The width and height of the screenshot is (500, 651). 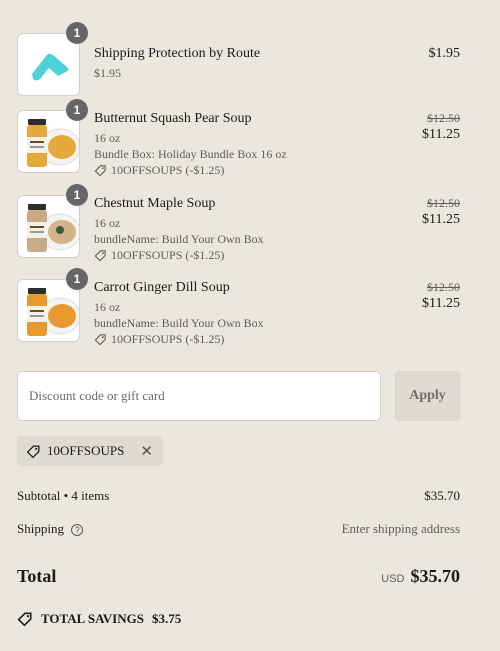 What do you see at coordinates (146, 451) in the screenshot?
I see `remove-discount-icon: ✕` at bounding box center [146, 451].